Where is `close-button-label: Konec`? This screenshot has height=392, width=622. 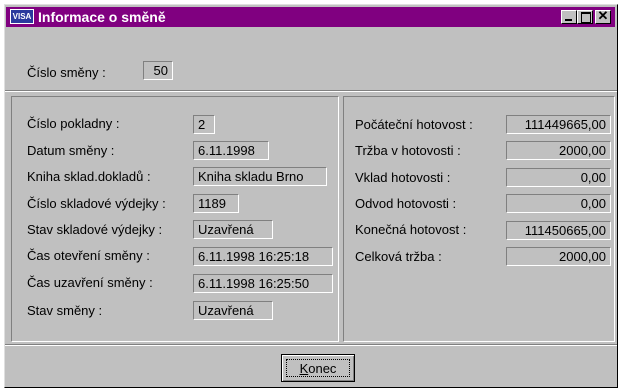
close-button-label: Konec is located at coordinates (318, 368).